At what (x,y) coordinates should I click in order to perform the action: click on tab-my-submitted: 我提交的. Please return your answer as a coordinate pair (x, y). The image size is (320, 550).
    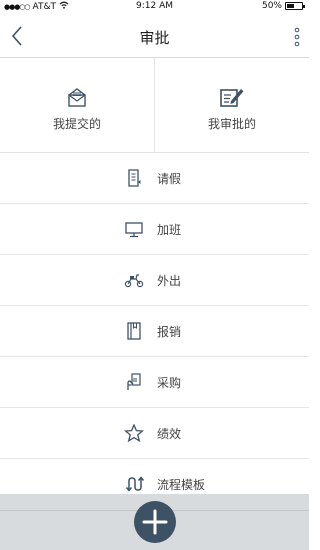
    Looking at the image, I should click on (77, 105).